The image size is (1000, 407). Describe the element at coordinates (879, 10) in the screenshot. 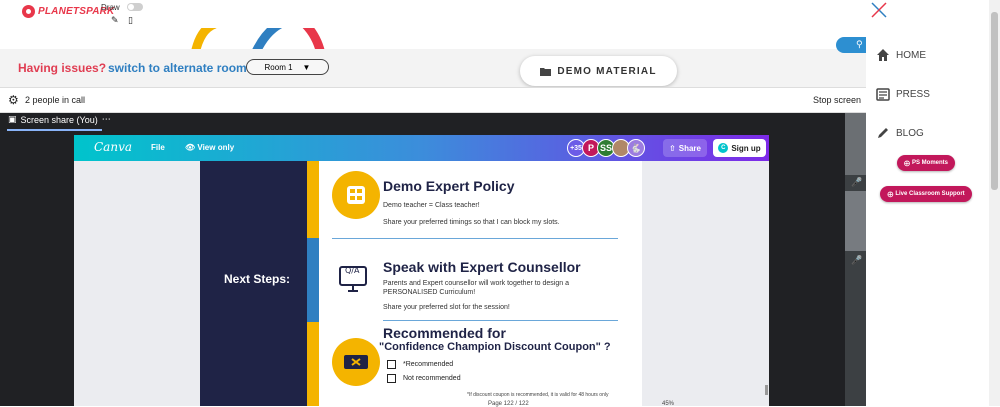

I see `close-icon` at that location.